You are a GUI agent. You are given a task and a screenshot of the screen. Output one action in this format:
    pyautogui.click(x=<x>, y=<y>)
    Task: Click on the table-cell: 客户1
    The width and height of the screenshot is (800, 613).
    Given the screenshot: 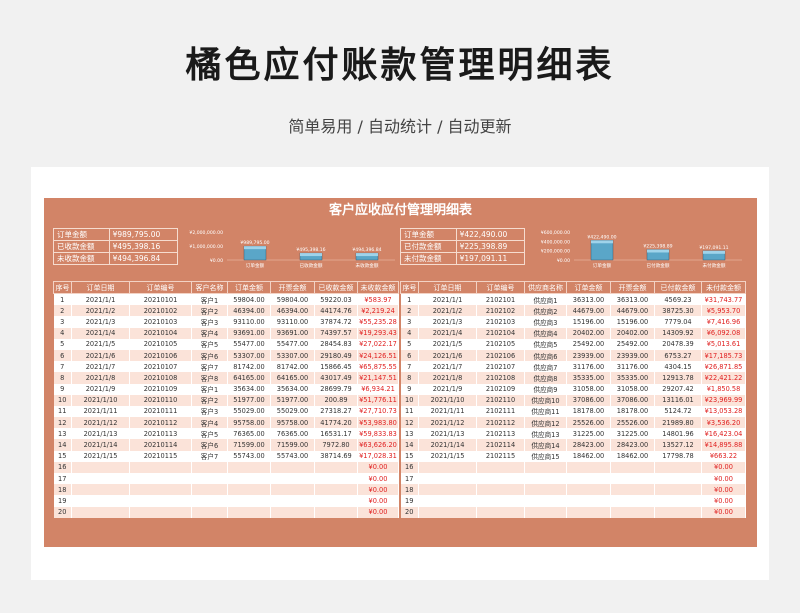 What is the action you would take?
    pyautogui.click(x=209, y=389)
    